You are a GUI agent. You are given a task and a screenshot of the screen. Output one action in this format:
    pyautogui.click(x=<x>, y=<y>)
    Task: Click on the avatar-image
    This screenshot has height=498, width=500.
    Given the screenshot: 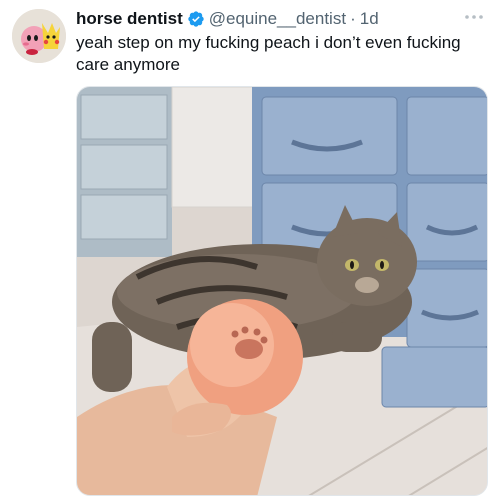 What is the action you would take?
    pyautogui.click(x=39, y=36)
    